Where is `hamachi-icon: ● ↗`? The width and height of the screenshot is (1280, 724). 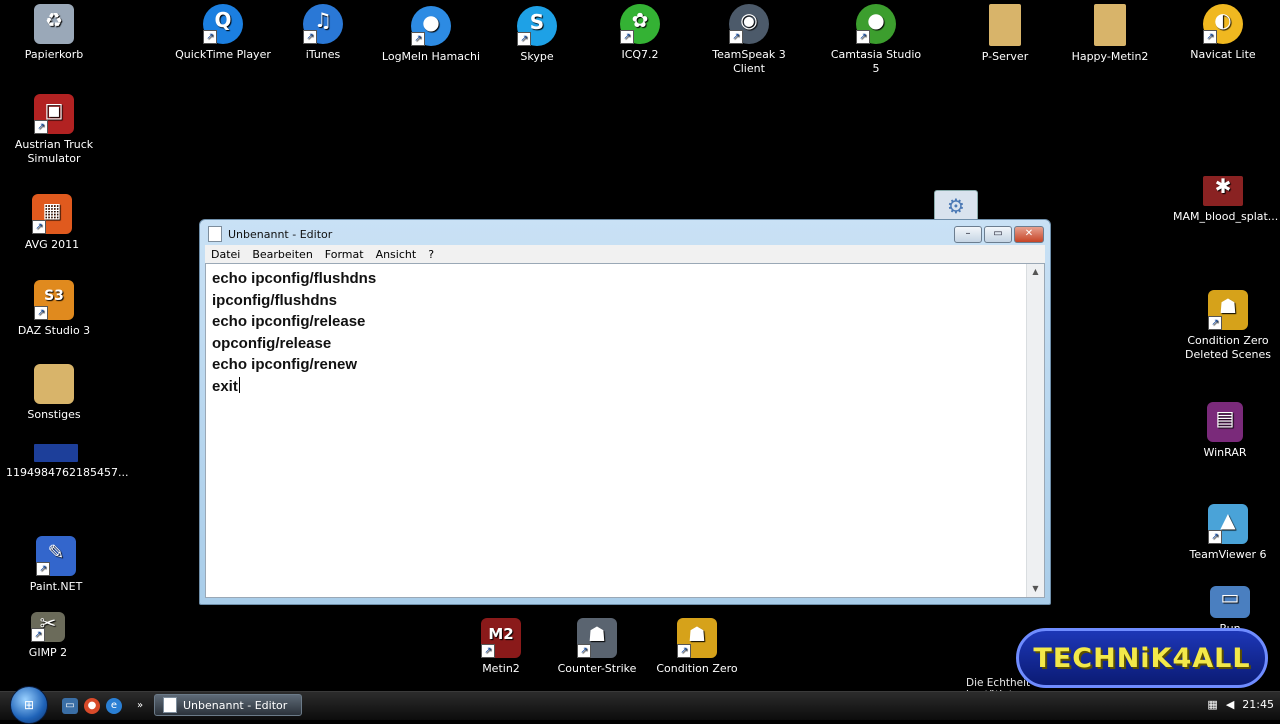
hamachi-icon: ● ↗ is located at coordinates (431, 26).